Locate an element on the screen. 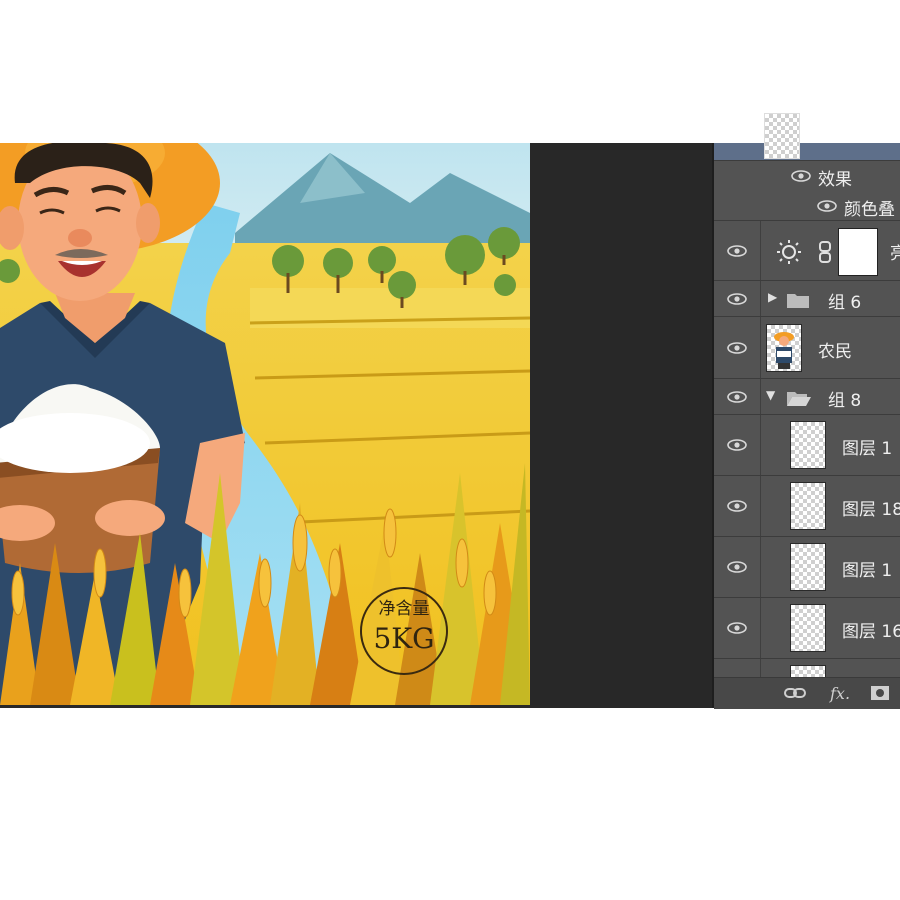 The image size is (900, 900). stamp-bottom-text: 5KG is located at coordinates (403, 638).